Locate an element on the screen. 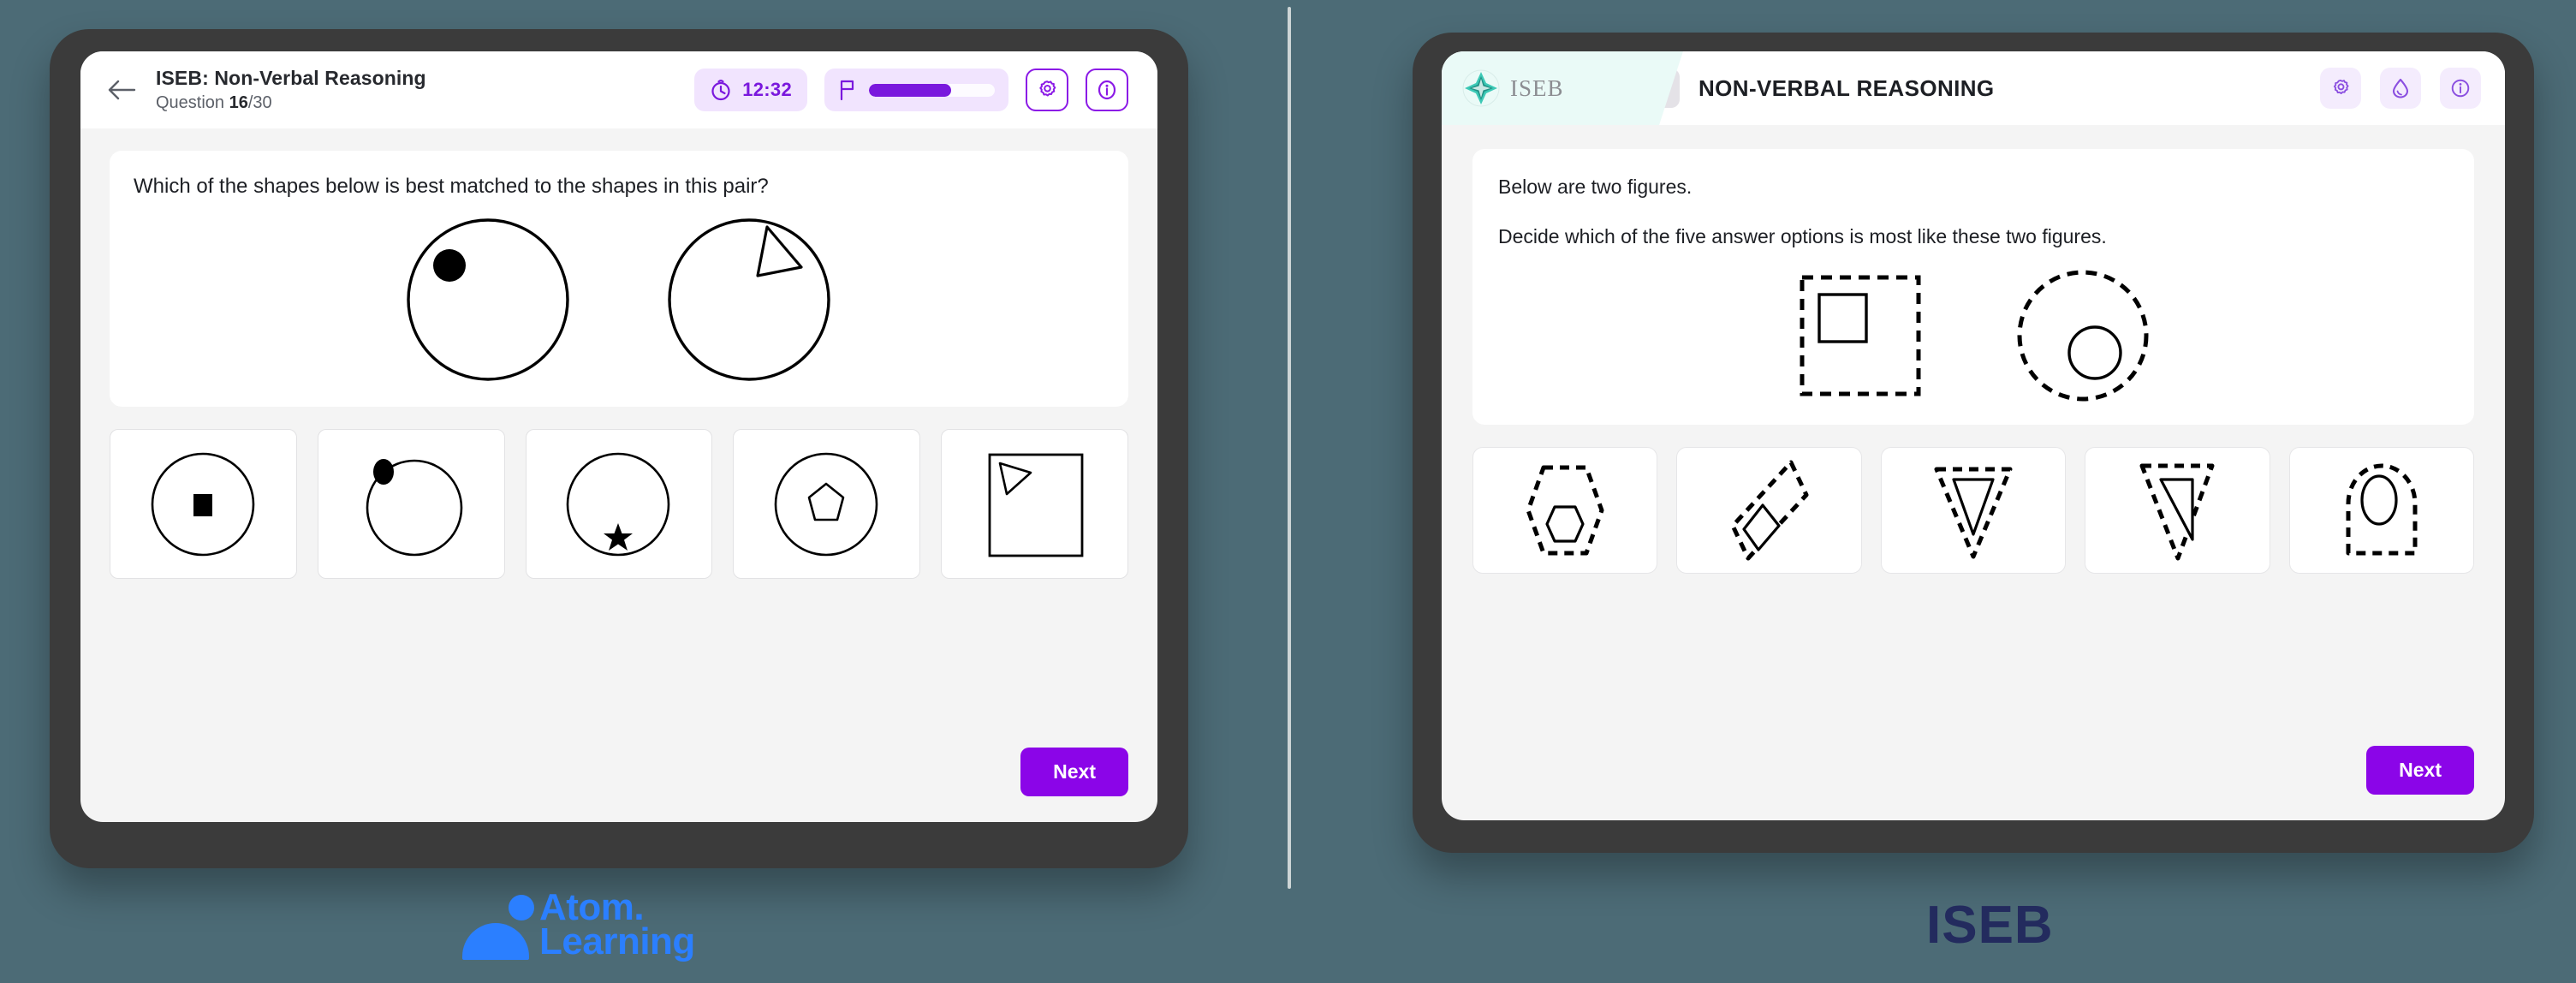 This screenshot has height=983, width=2576. atom-learning-logo: Atom. Learning is located at coordinates (578, 924).